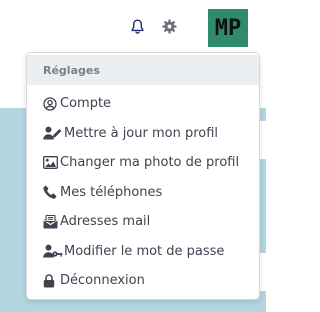  Describe the element at coordinates (51, 221) in the screenshot. I see `envelope-icon` at that location.